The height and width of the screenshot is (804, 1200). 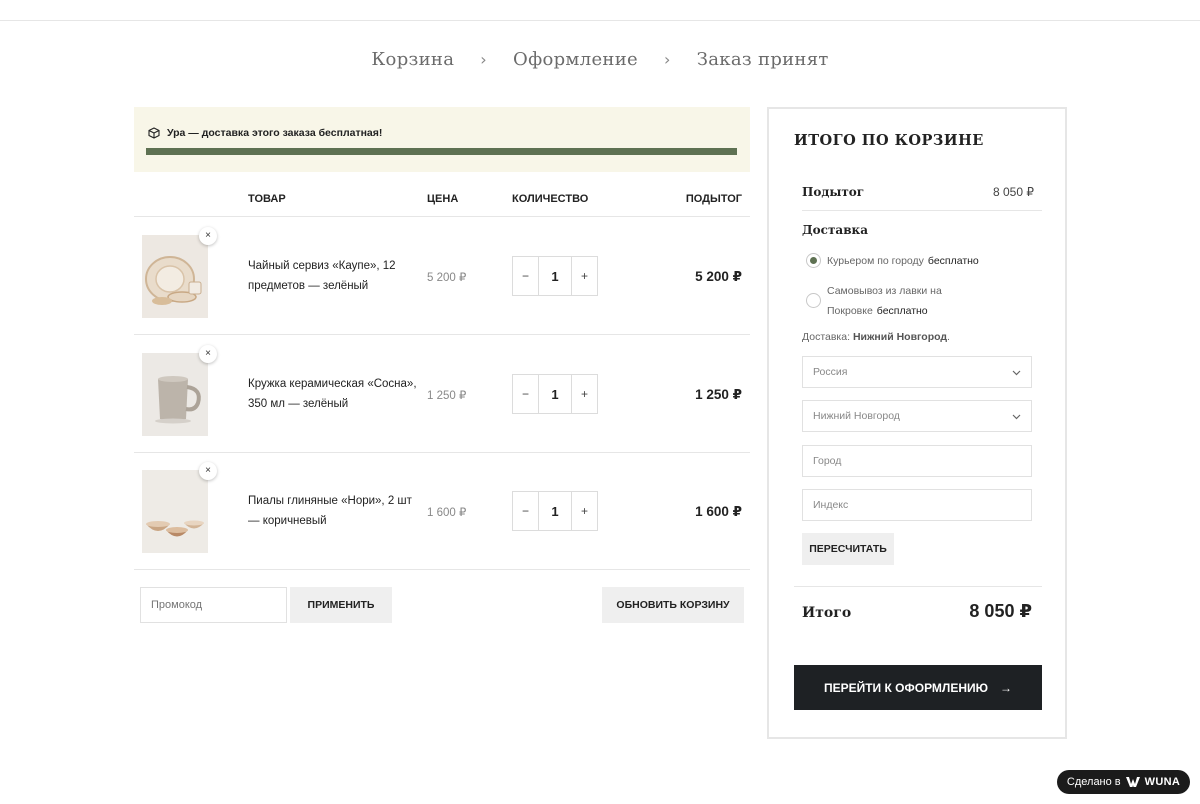 I want to click on product-subtotal: 5 200 ₽, so click(x=718, y=276).